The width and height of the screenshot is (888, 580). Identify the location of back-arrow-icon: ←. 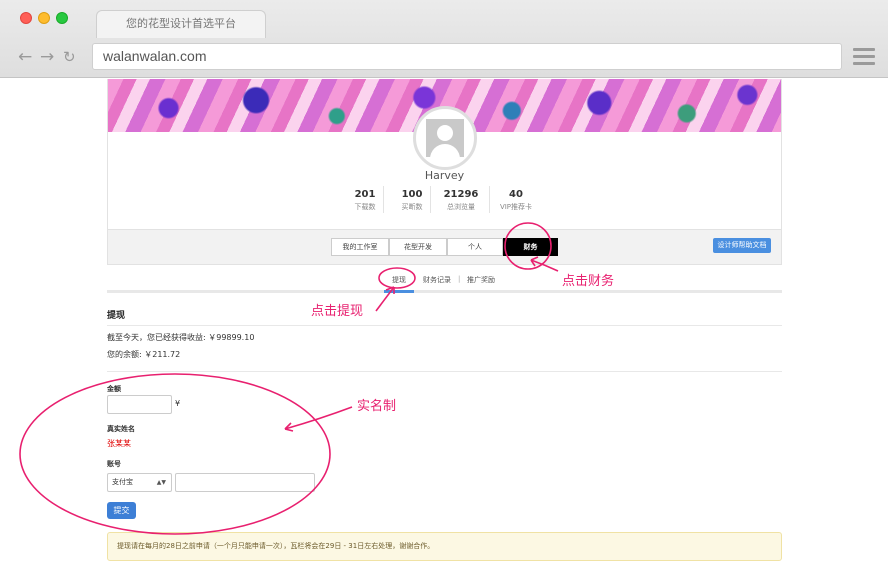
(25, 57).